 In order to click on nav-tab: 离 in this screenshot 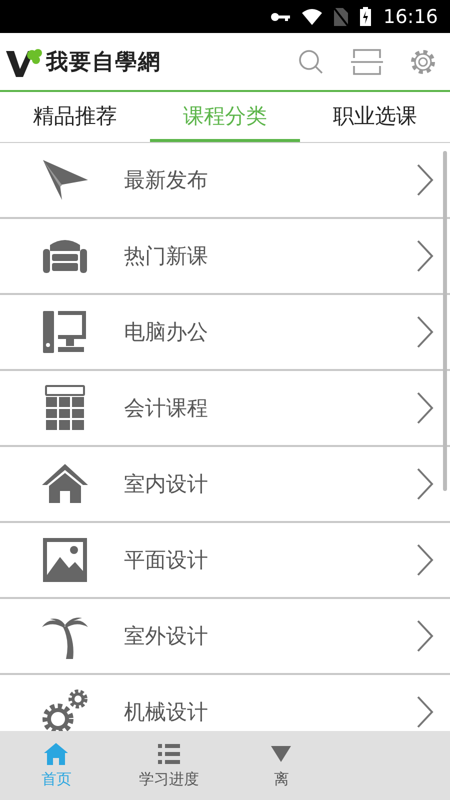, I will do `click(281, 765)`.